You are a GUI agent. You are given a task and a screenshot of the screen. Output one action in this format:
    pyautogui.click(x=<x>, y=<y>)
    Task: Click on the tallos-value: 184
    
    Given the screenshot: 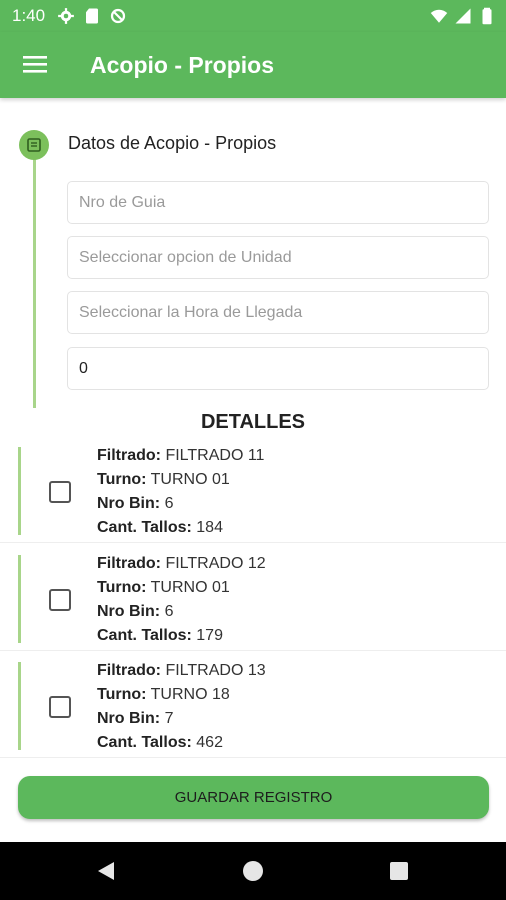 What is the action you would take?
    pyautogui.click(x=209, y=527)
    